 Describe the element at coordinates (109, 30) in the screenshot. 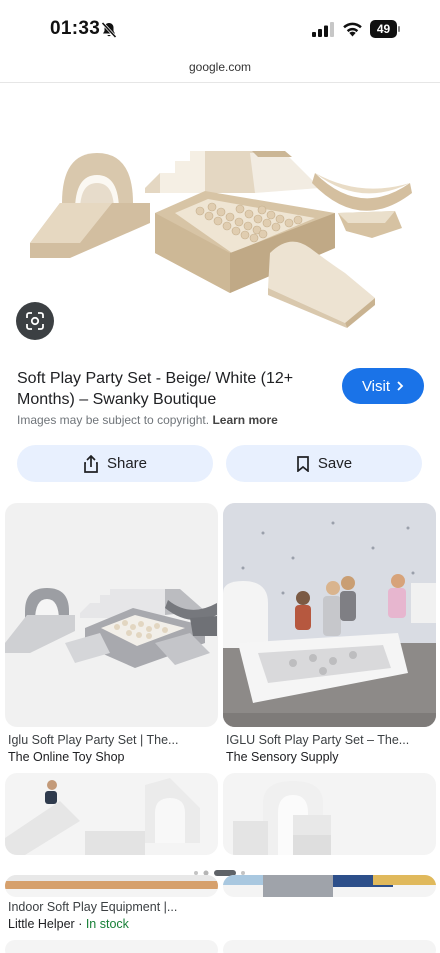

I see `bell-muted-icon` at that location.